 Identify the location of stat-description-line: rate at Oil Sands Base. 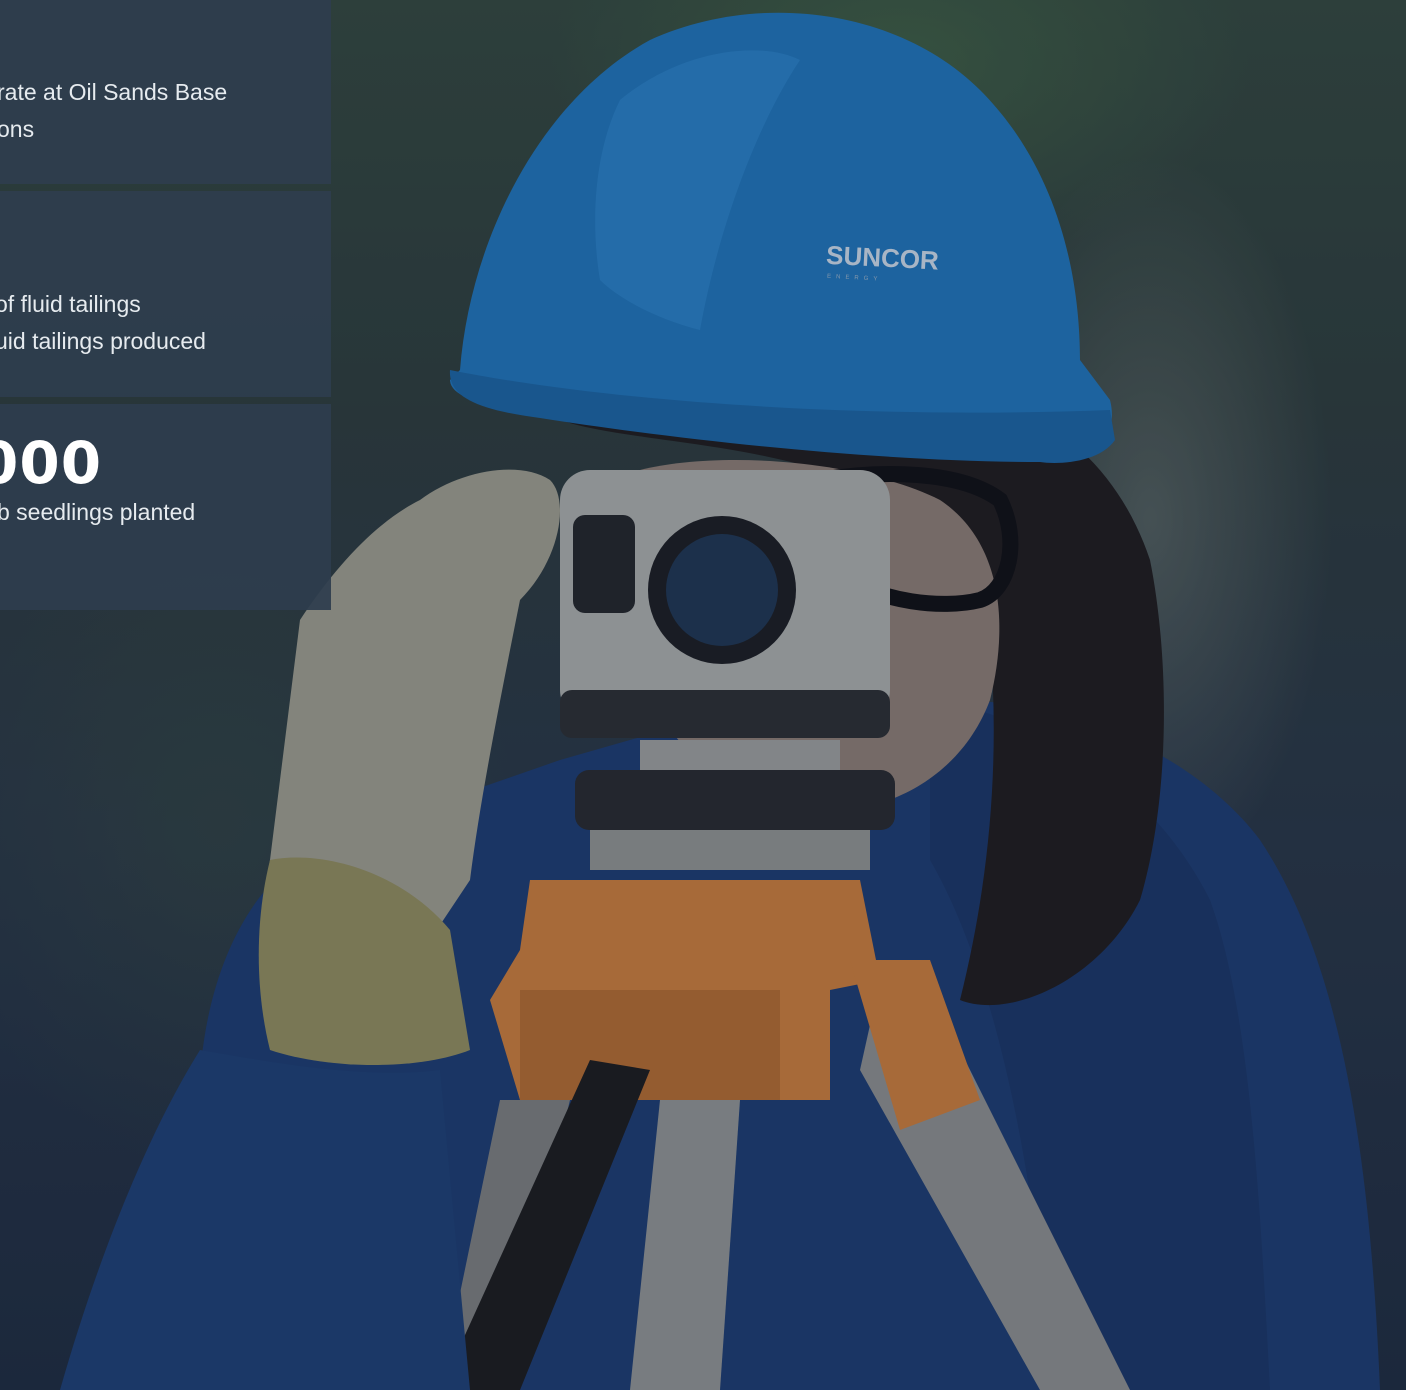
(114, 92).